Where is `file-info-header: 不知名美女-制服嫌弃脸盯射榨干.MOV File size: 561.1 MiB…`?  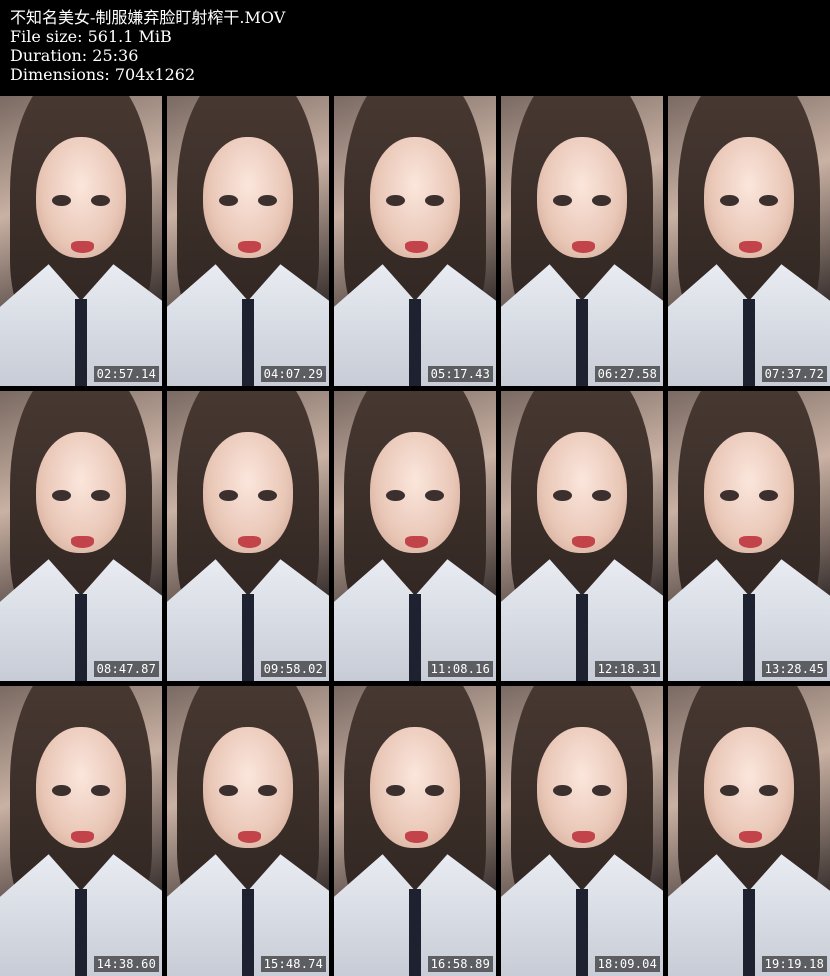
file-info-header: 不知名美女-制服嫌弃脸盯射榨干.MOV File size: 561.1 MiB… is located at coordinates (147, 46).